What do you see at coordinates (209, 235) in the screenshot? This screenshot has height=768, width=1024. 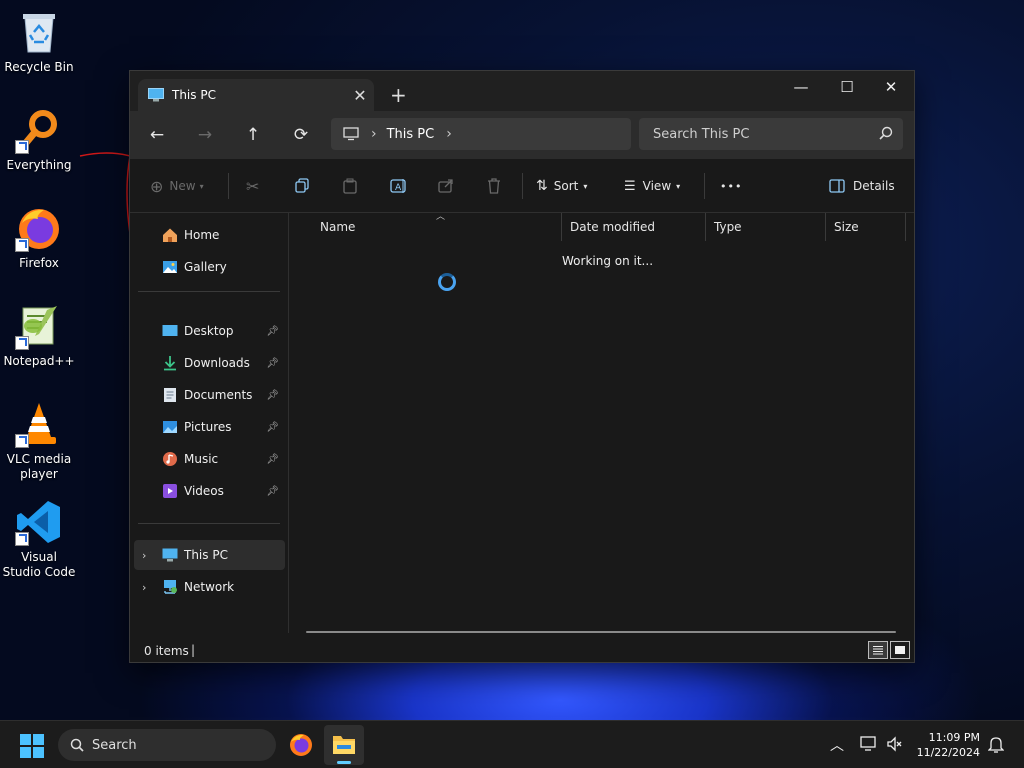 I see `sidebar-item-home: Home` at bounding box center [209, 235].